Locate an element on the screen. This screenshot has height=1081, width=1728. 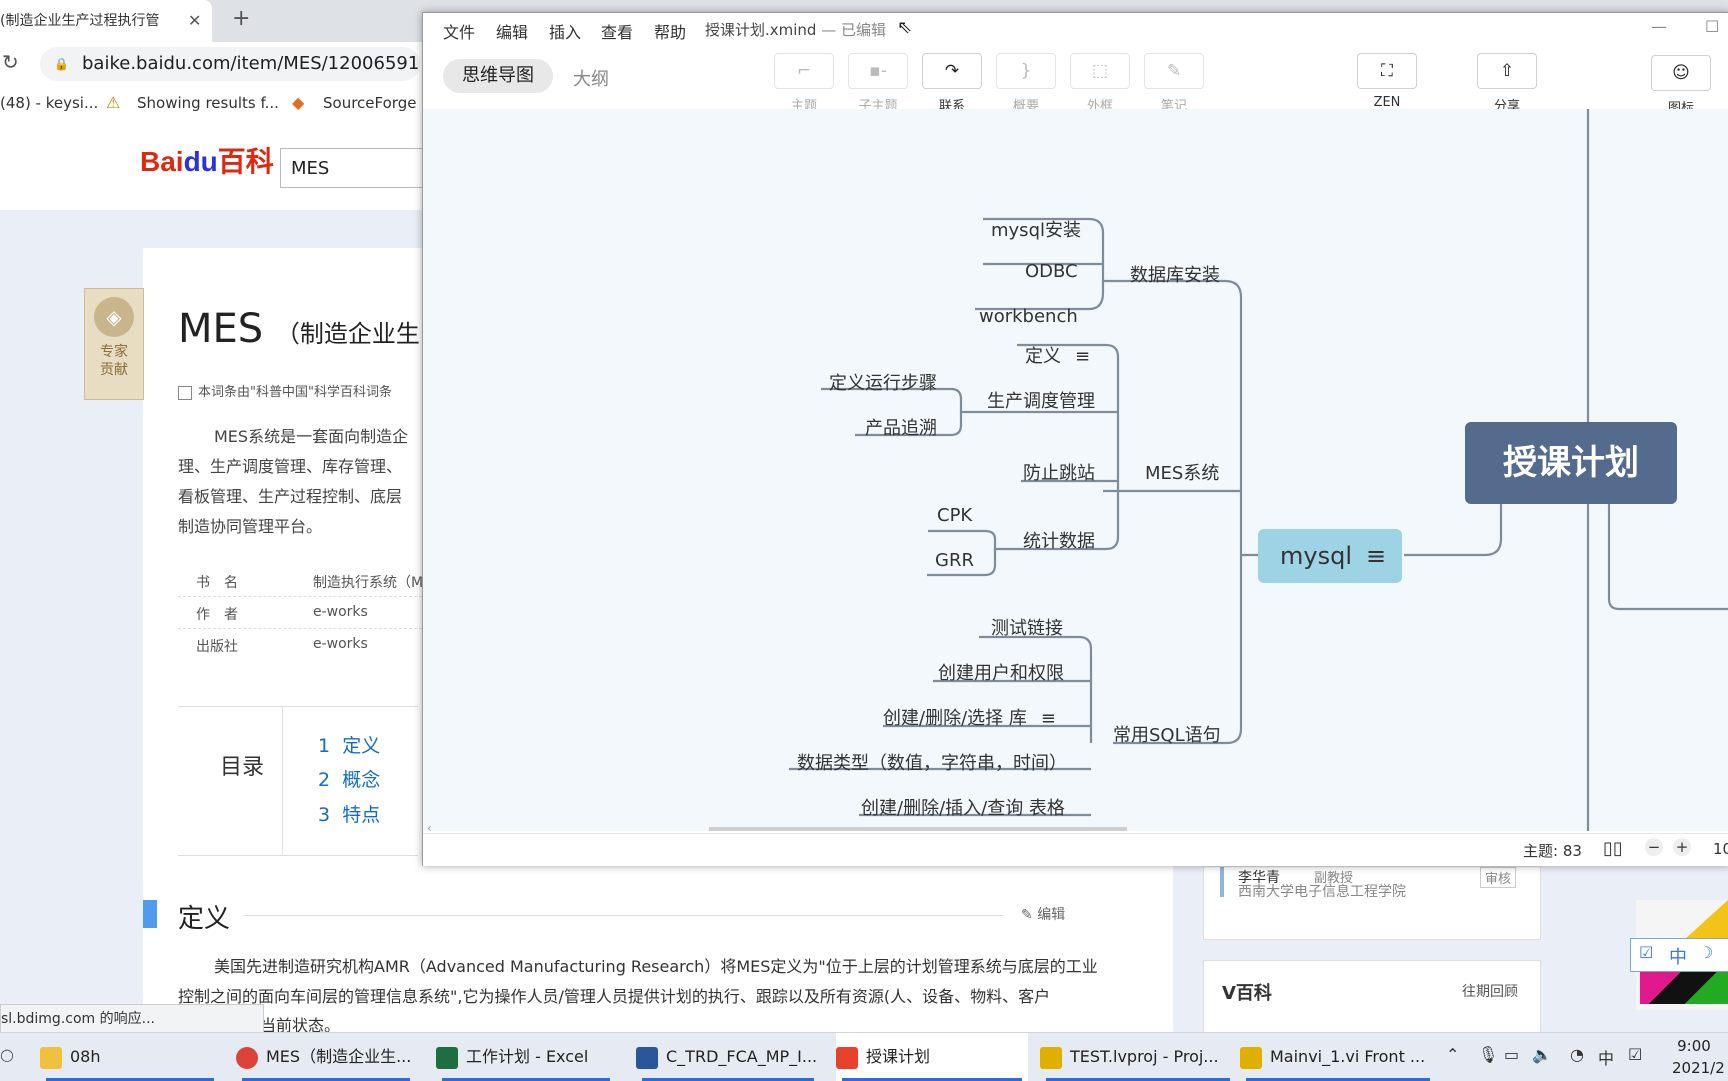
reload-icon: ↻ is located at coordinates (10, 62).